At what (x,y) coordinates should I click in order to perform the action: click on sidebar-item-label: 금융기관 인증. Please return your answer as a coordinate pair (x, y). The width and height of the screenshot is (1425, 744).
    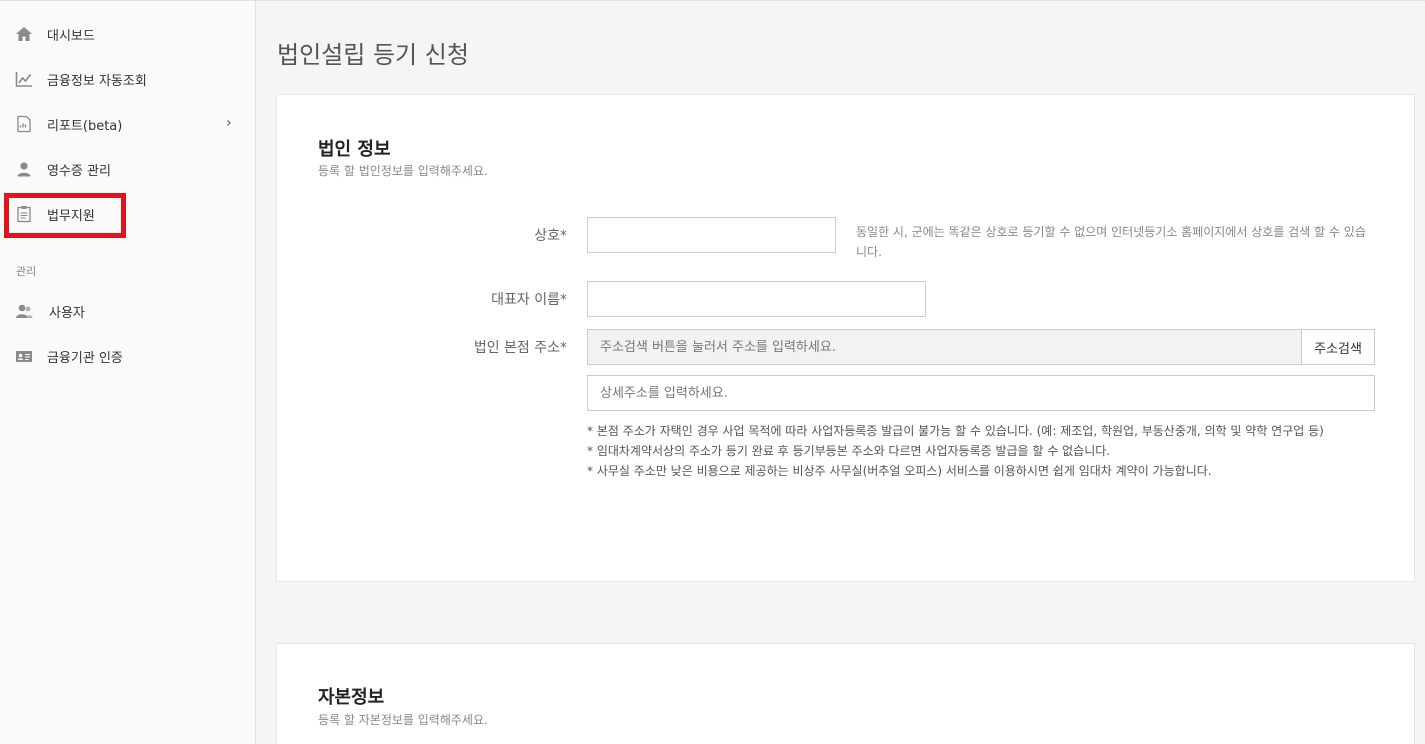
    Looking at the image, I should click on (85, 358).